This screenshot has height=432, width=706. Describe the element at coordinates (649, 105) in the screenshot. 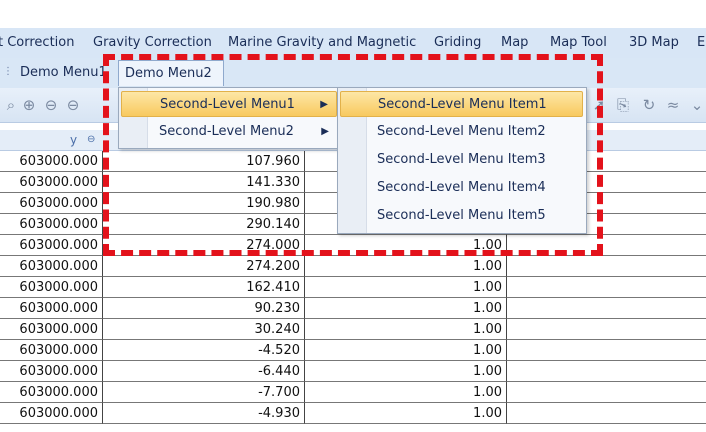

I see `refresh-icon: ↻` at that location.